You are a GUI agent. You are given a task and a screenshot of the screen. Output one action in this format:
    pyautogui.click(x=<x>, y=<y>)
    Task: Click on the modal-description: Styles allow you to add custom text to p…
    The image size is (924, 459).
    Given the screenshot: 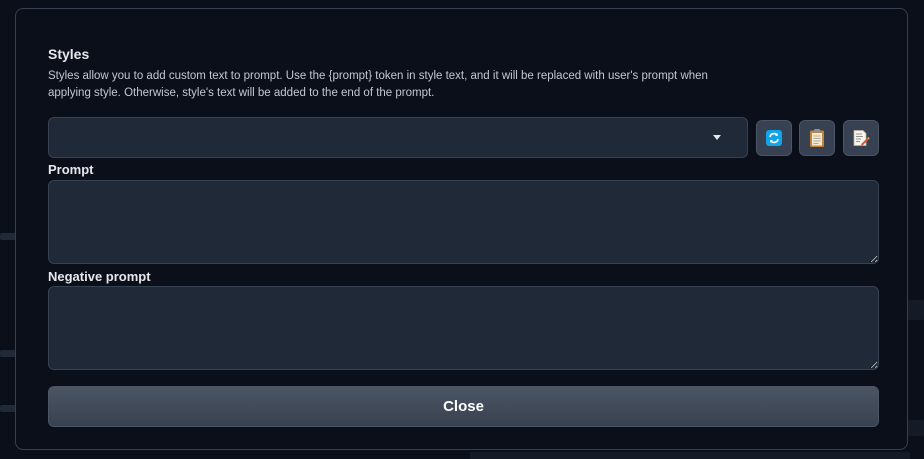 What is the action you would take?
    pyautogui.click(x=378, y=84)
    